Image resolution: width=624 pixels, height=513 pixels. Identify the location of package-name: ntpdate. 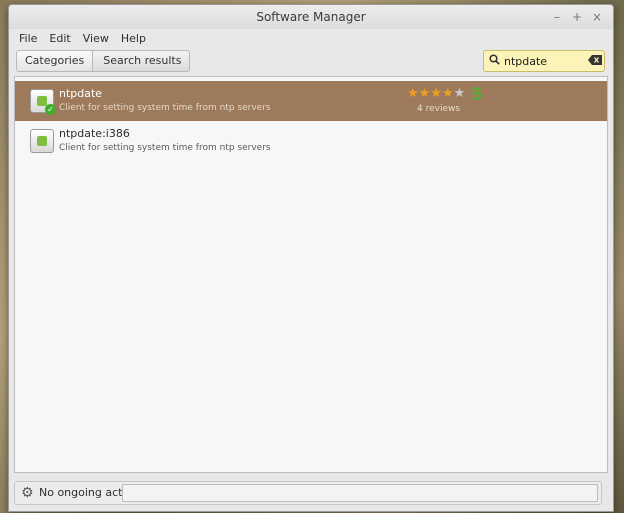
(81, 93).